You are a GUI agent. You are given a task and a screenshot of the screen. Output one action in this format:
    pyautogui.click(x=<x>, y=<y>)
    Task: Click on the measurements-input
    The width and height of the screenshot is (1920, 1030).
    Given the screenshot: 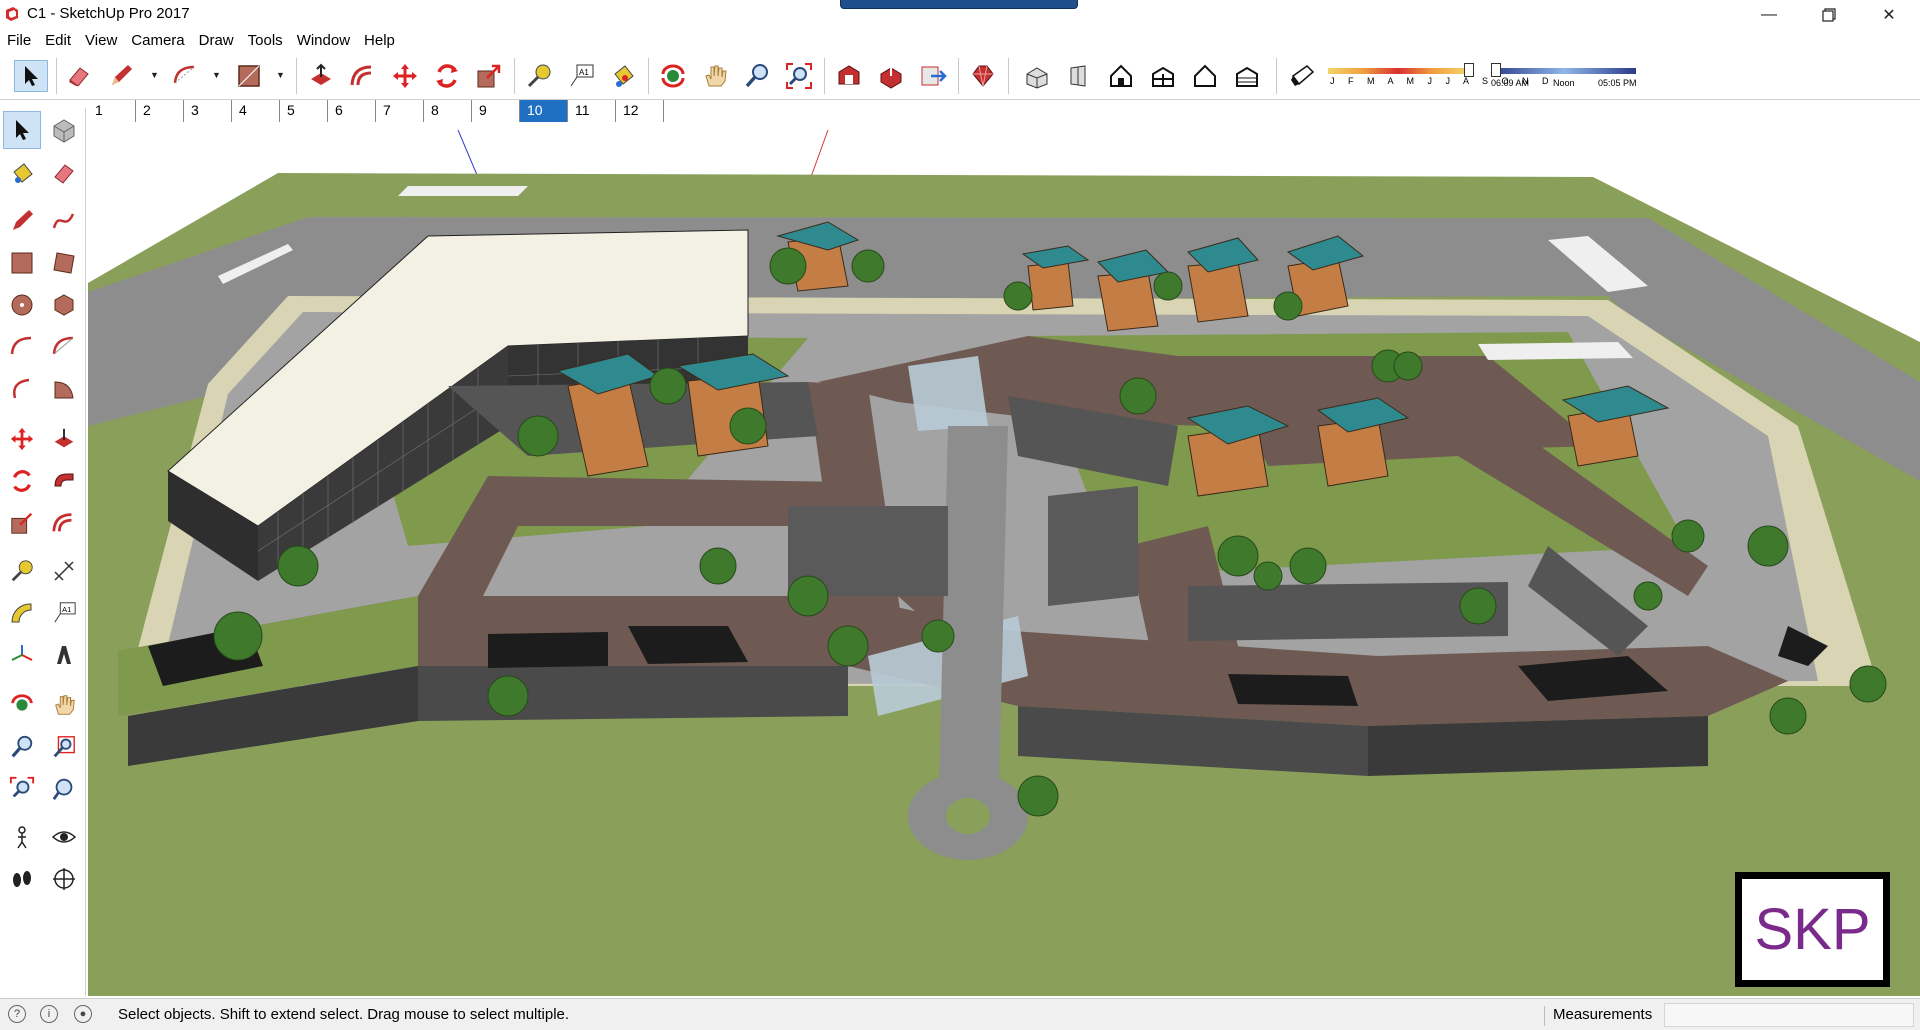 What is the action you would take?
    pyautogui.click(x=1789, y=1015)
    